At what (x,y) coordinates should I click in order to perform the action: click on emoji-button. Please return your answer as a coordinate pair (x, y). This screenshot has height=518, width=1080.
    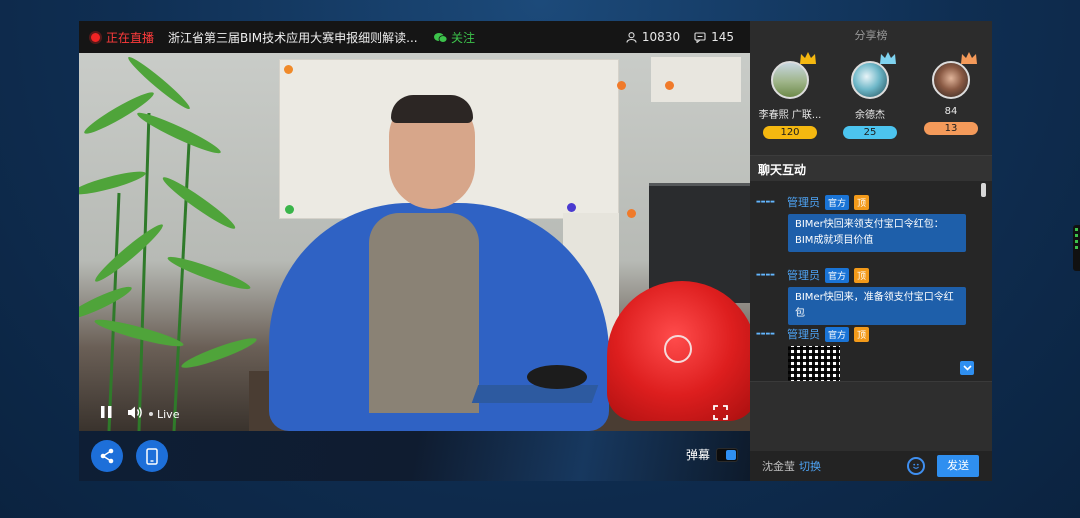
    Looking at the image, I should click on (916, 466).